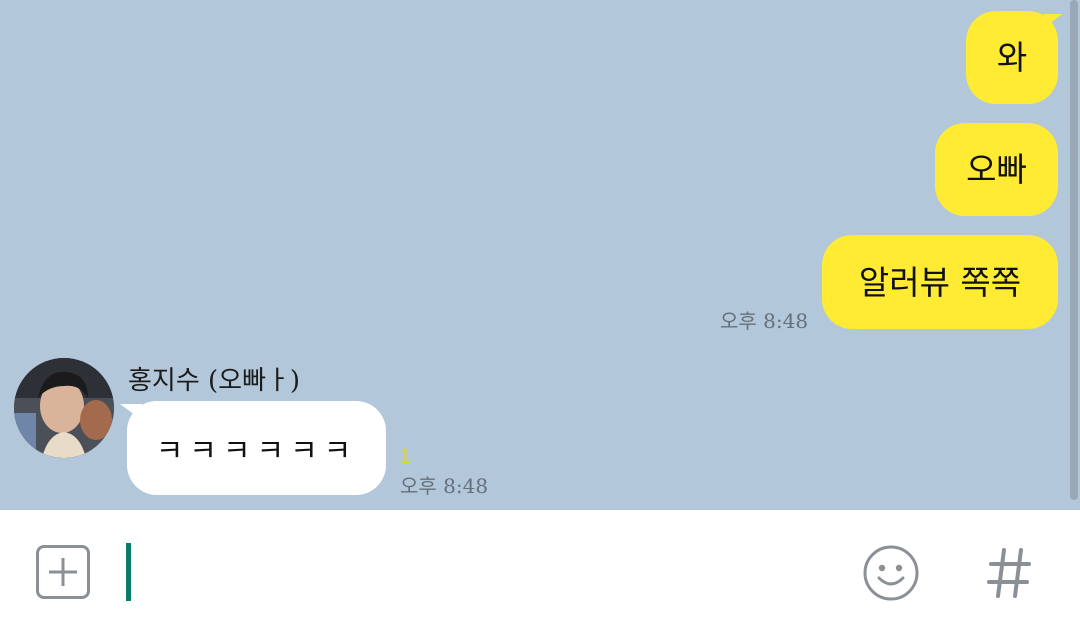  I want to click on attach-button, so click(63, 572).